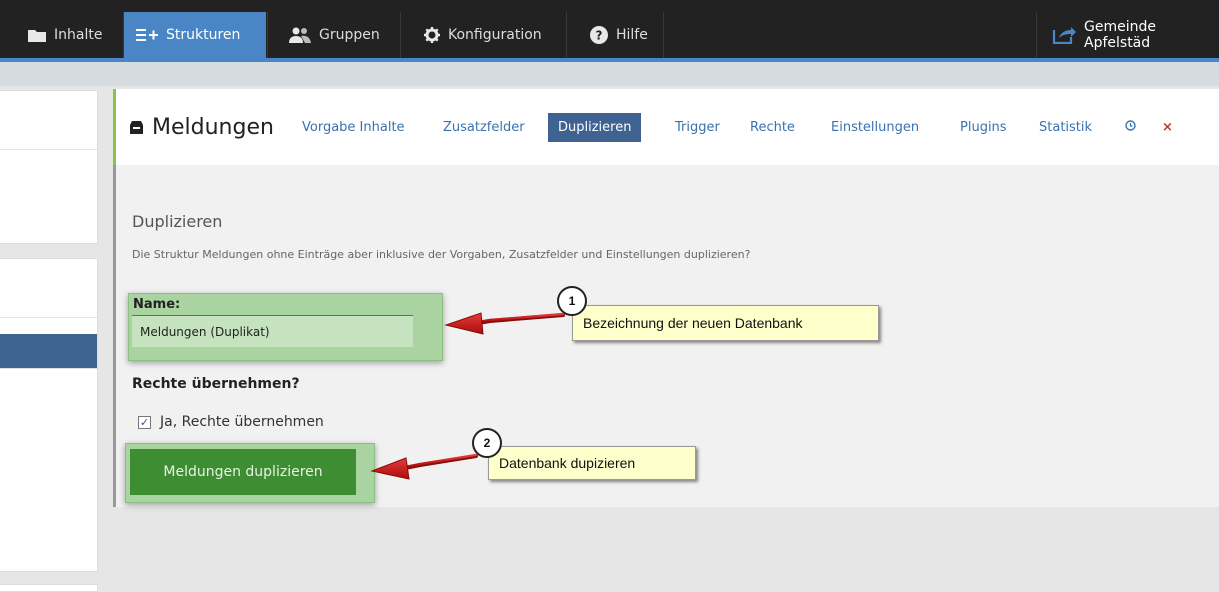 This screenshot has height=592, width=1219. Describe the element at coordinates (595, 127) in the screenshot. I see `tab-duplizieren: Duplizieren` at that location.